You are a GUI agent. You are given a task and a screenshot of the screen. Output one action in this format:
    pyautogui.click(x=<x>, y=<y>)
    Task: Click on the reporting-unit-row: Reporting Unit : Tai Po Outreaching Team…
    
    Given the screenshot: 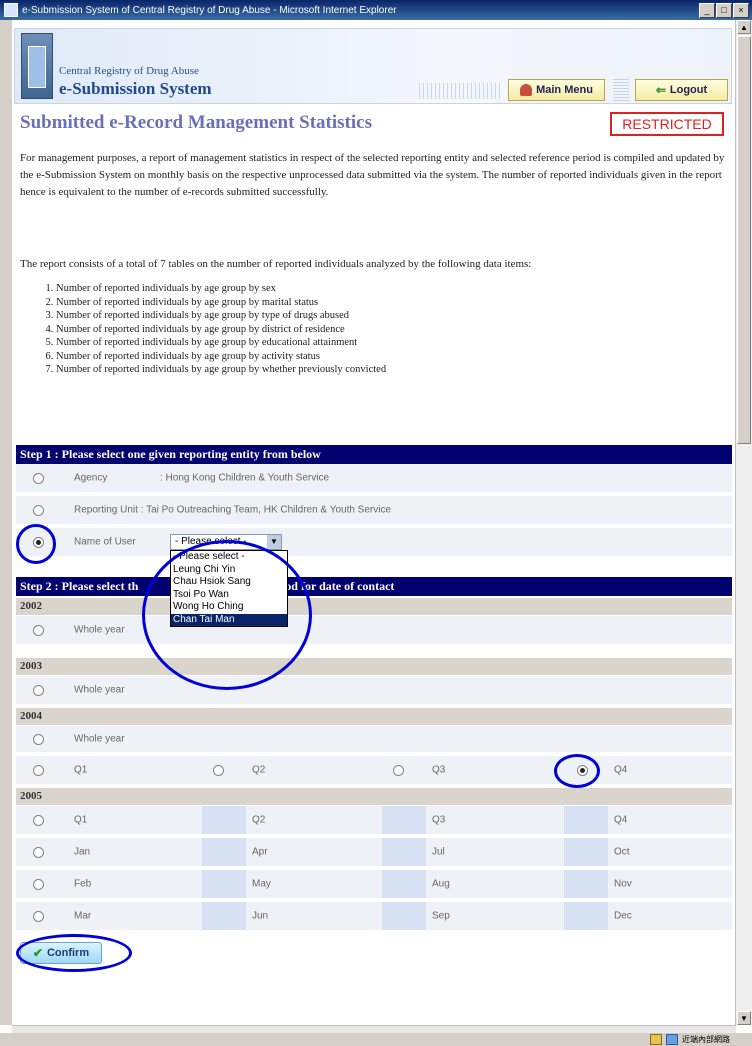 What is the action you would take?
    pyautogui.click(x=374, y=511)
    